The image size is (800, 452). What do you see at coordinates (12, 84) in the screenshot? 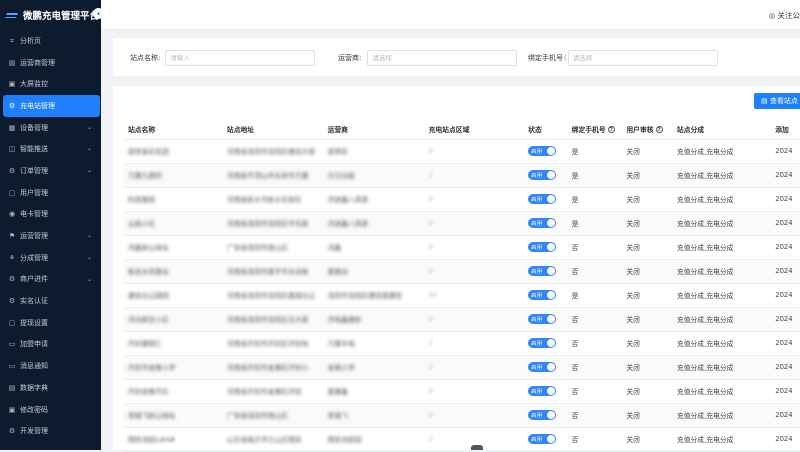
I see `monitor-icon: ▣` at bounding box center [12, 84].